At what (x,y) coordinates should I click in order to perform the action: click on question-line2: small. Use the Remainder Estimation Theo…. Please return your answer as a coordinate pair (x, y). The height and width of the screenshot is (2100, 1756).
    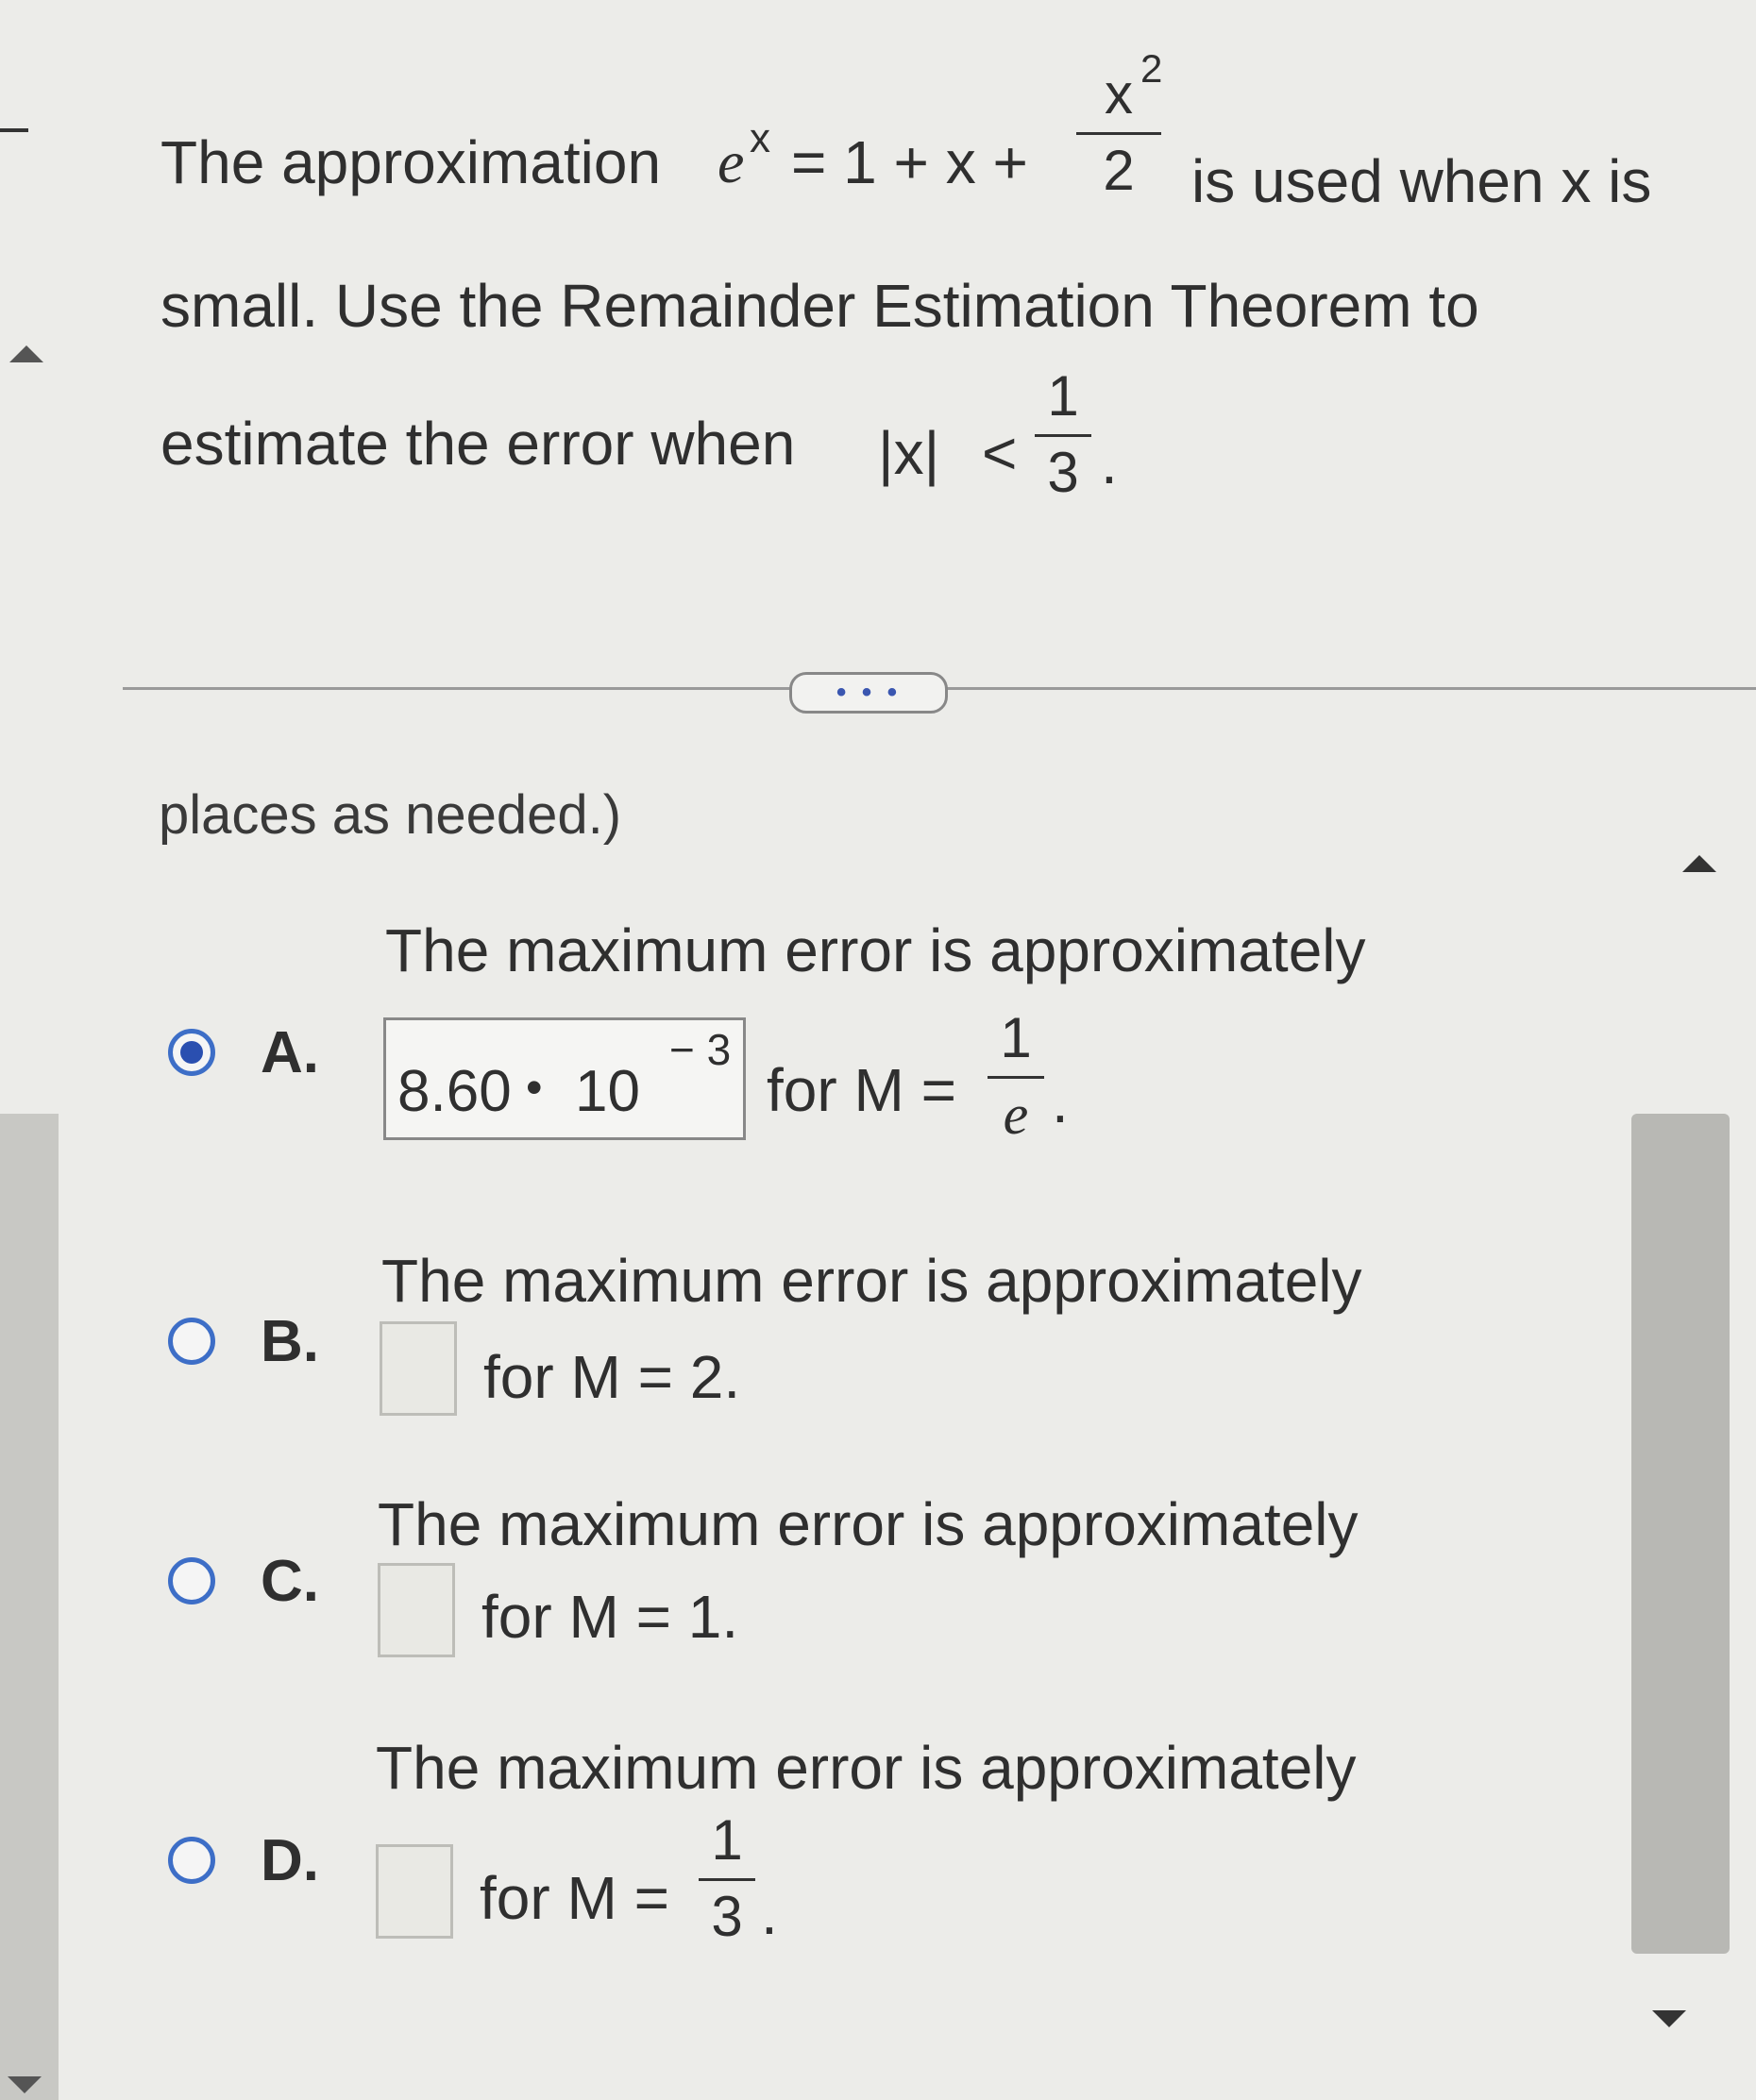
    Looking at the image, I should click on (819, 306).